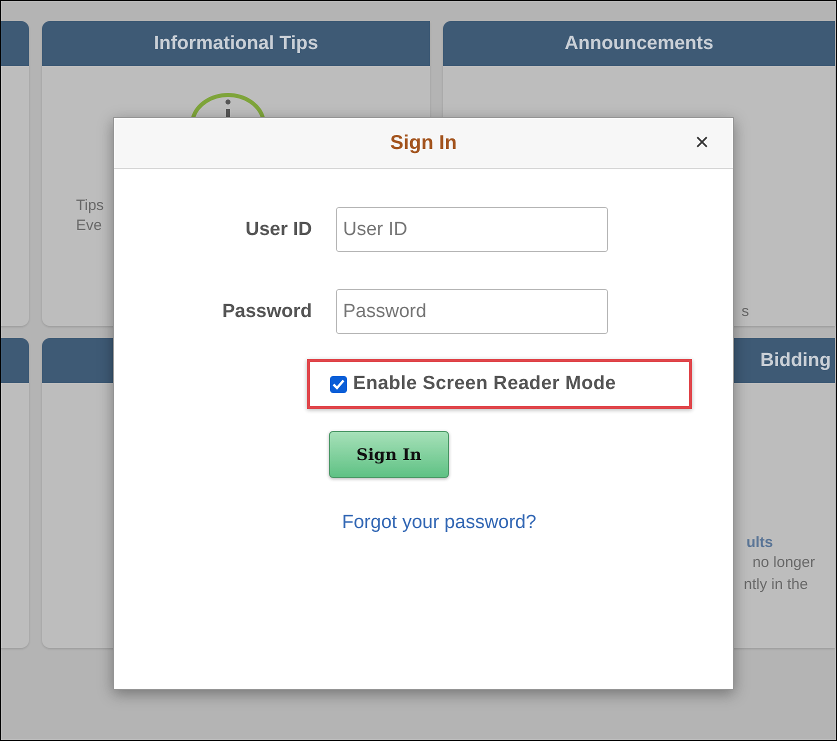  Describe the element at coordinates (472, 229) in the screenshot. I see `user-id-field: User ID` at that location.